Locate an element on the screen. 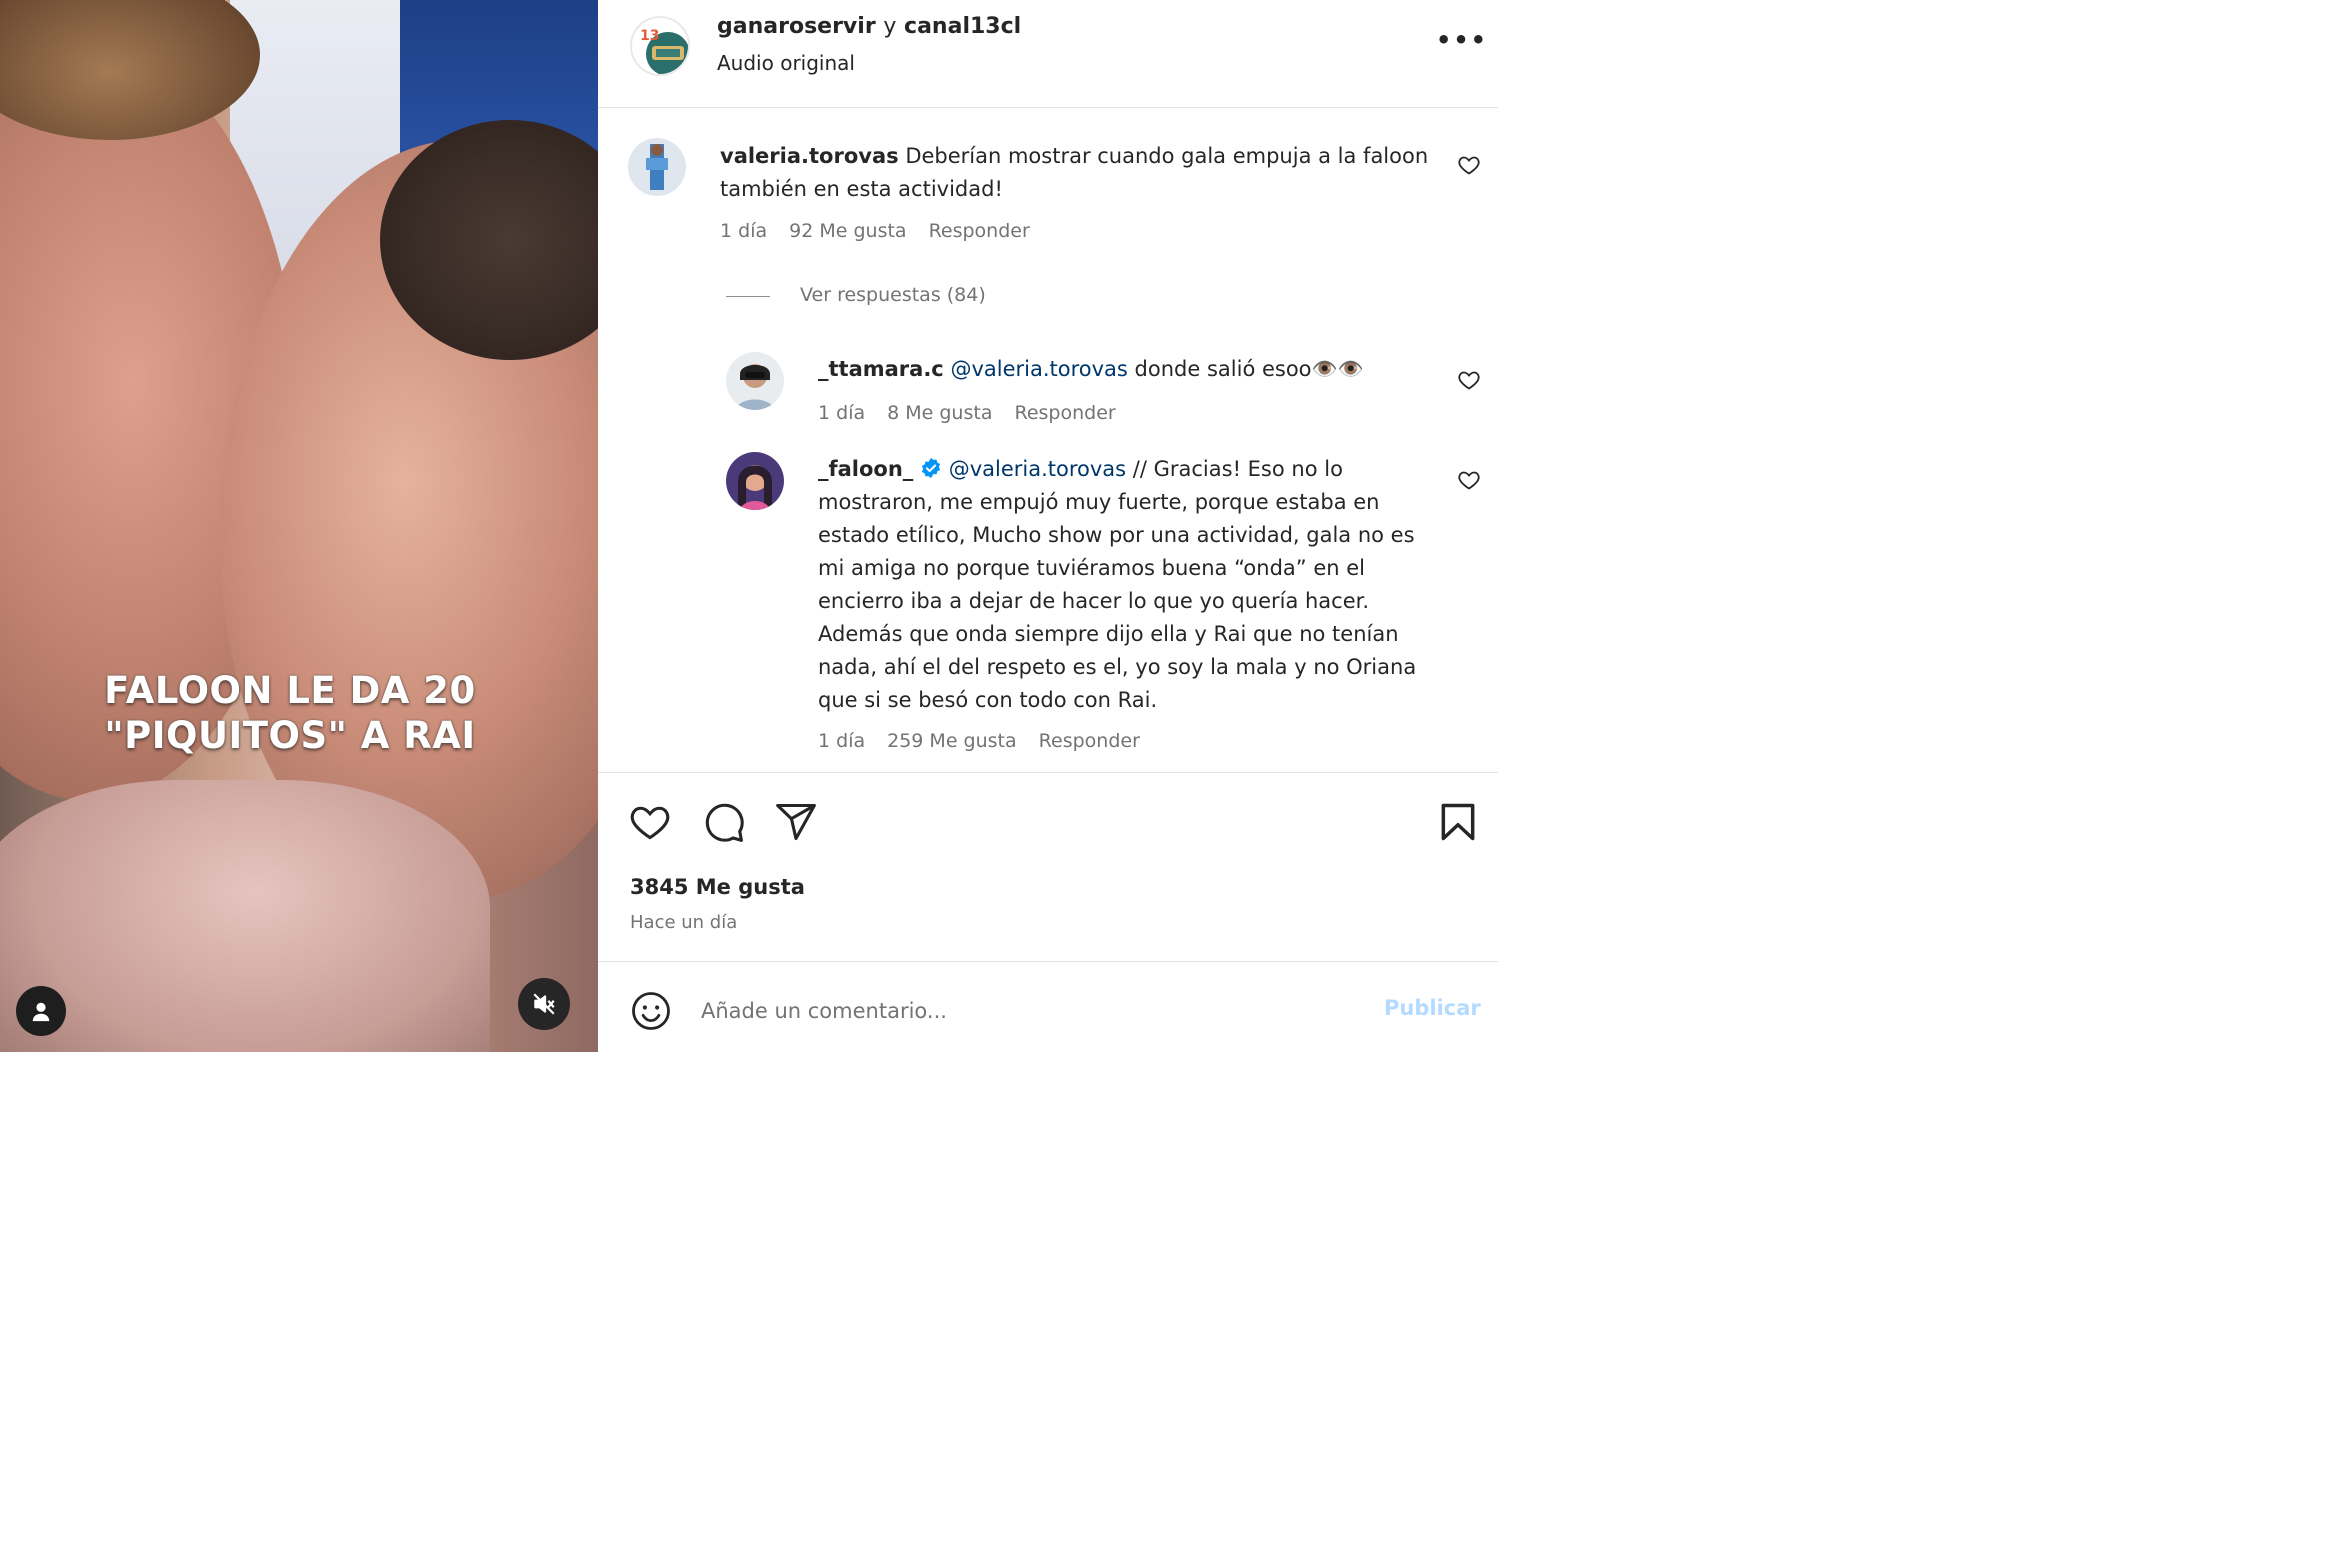 The height and width of the screenshot is (1566, 2348). author-avatar: 13 is located at coordinates (660, 46).